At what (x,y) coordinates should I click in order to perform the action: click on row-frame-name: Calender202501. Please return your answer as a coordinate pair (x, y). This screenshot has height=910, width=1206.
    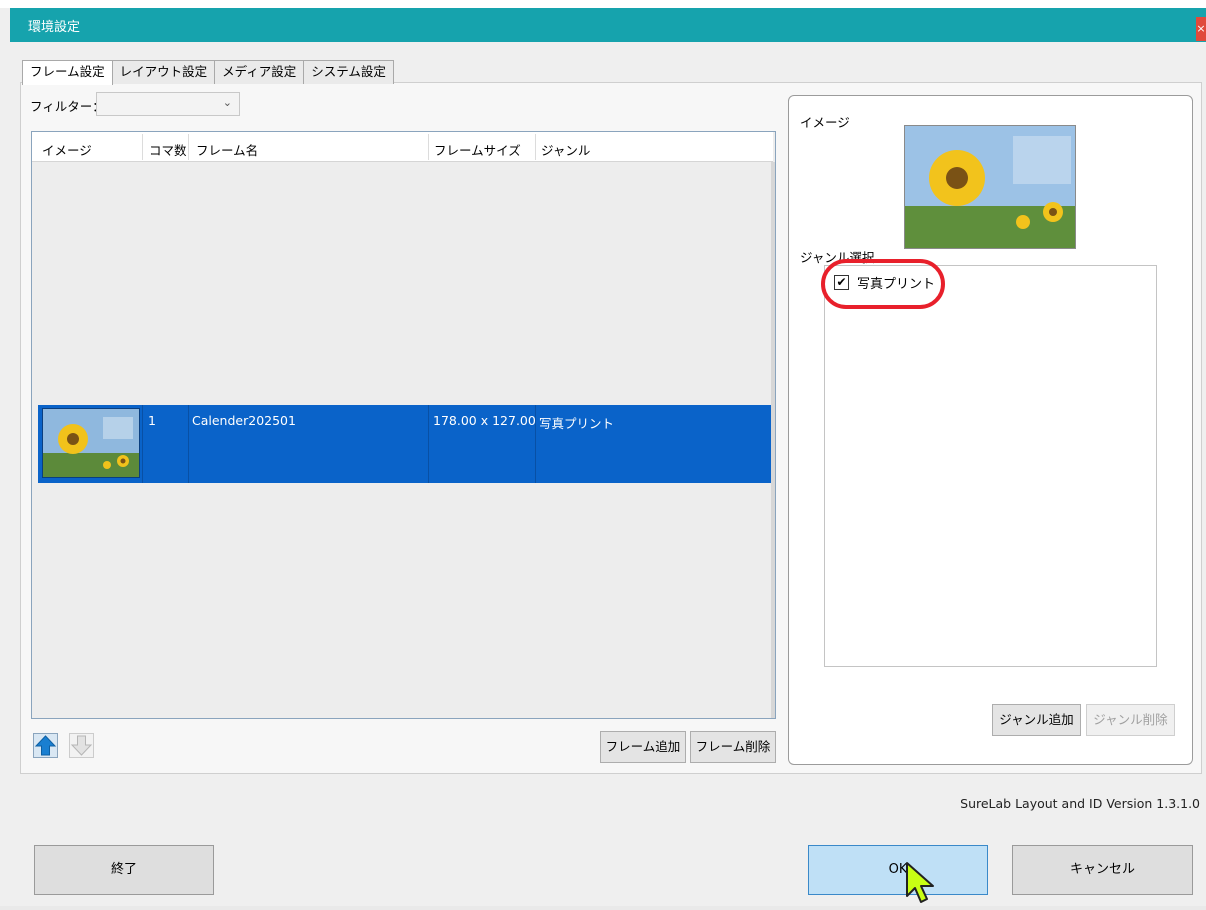
    Looking at the image, I should click on (244, 420).